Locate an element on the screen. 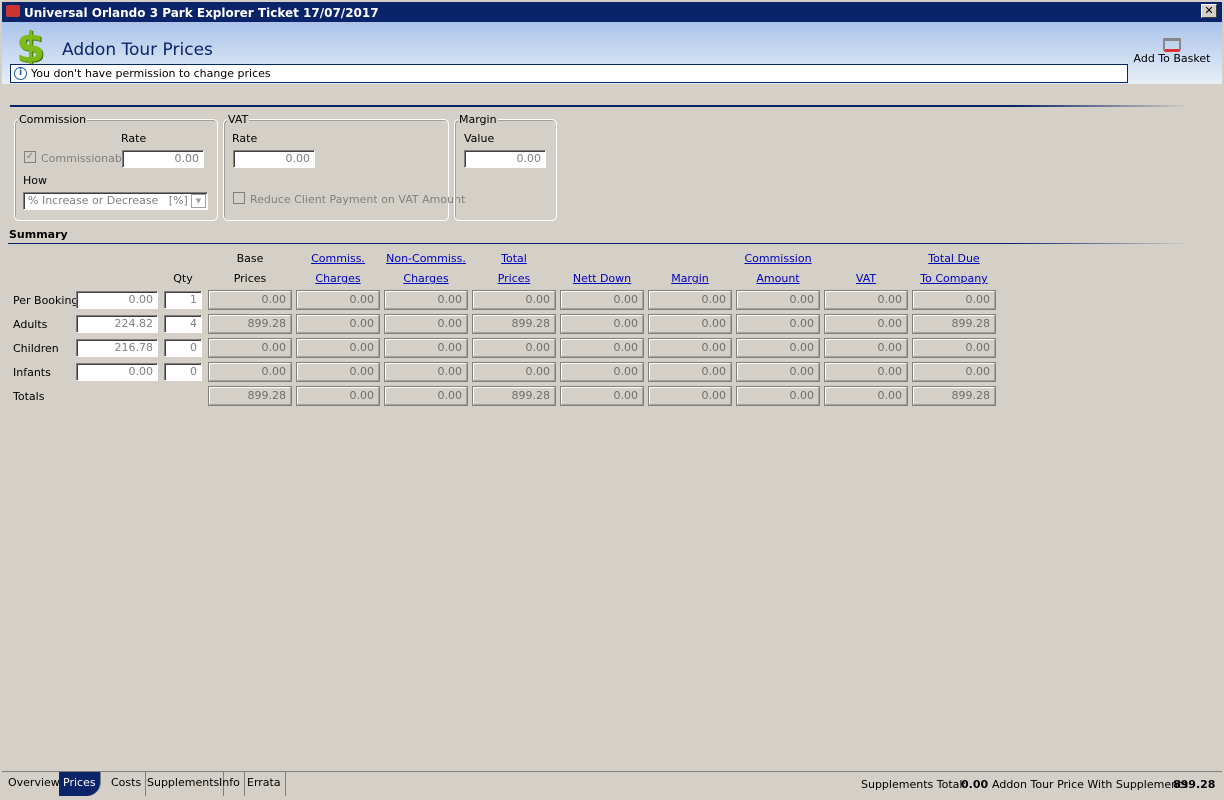 The image size is (1224, 800). price-with-supplements-value: 899.28 is located at coordinates (1194, 784).